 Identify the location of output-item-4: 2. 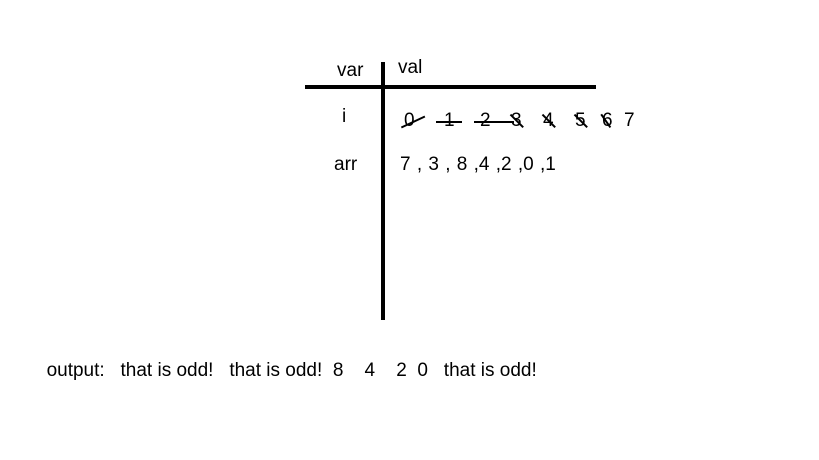
(401, 370).